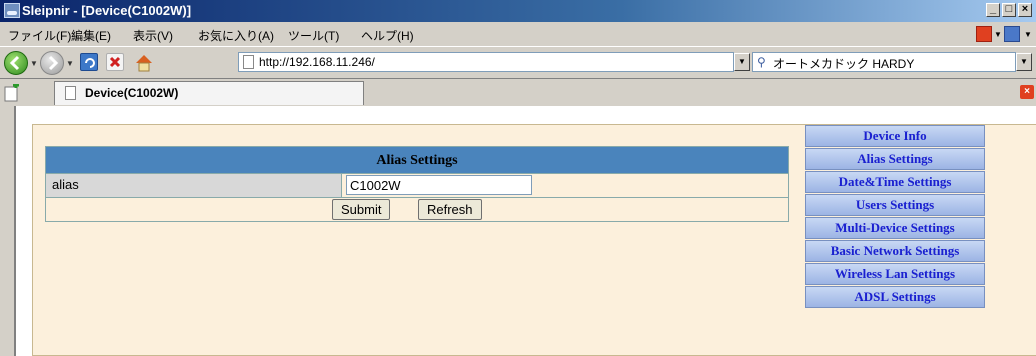 The height and width of the screenshot is (356, 1036). Describe the element at coordinates (450, 209) in the screenshot. I see `refresh-button: Refresh` at that location.